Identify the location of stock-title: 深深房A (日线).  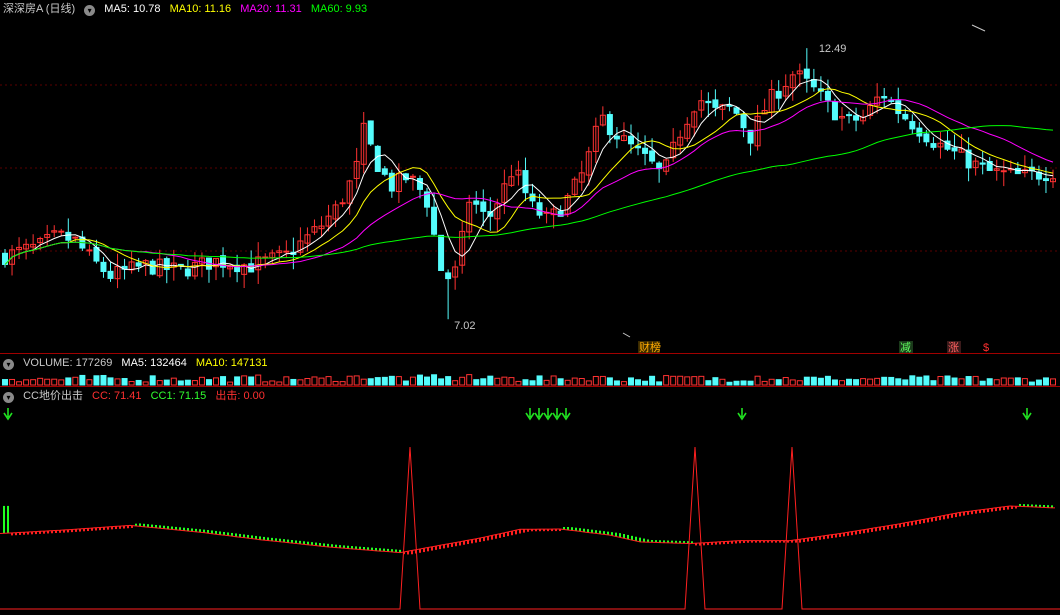
(39, 9).